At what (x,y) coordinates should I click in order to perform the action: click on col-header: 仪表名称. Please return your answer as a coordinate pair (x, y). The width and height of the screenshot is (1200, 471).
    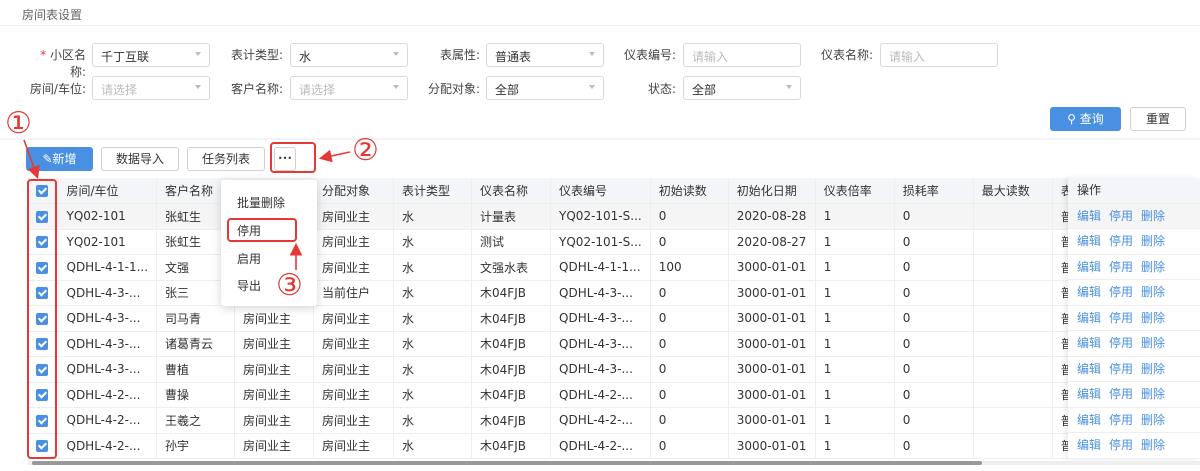
    Looking at the image, I should click on (511, 191).